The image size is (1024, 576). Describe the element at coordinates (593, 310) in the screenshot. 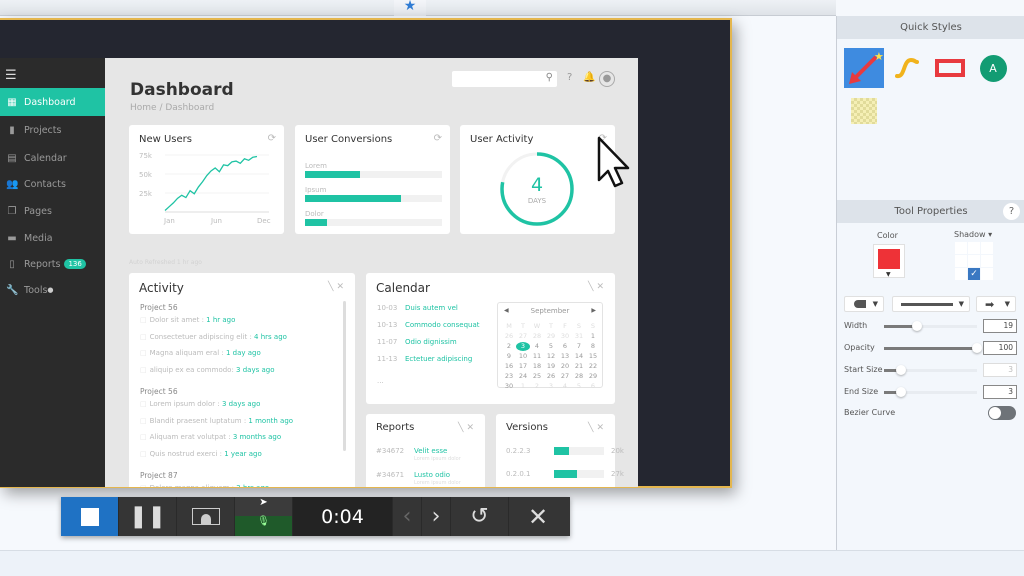

I see `next-month-icon: ▶` at that location.